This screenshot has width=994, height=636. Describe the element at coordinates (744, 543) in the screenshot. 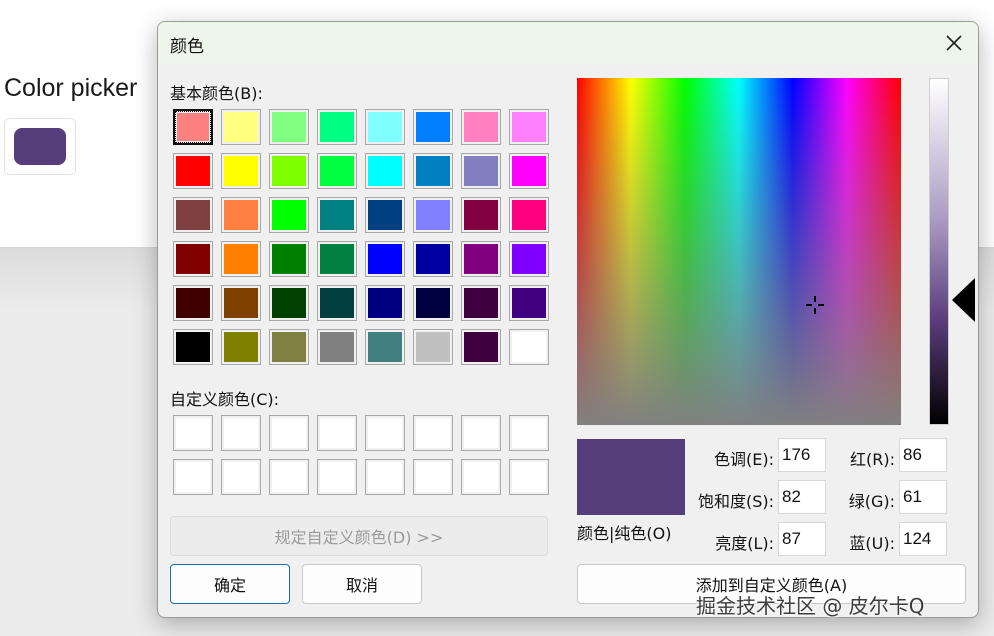

I see `luminance-label: 亮度(L):` at that location.